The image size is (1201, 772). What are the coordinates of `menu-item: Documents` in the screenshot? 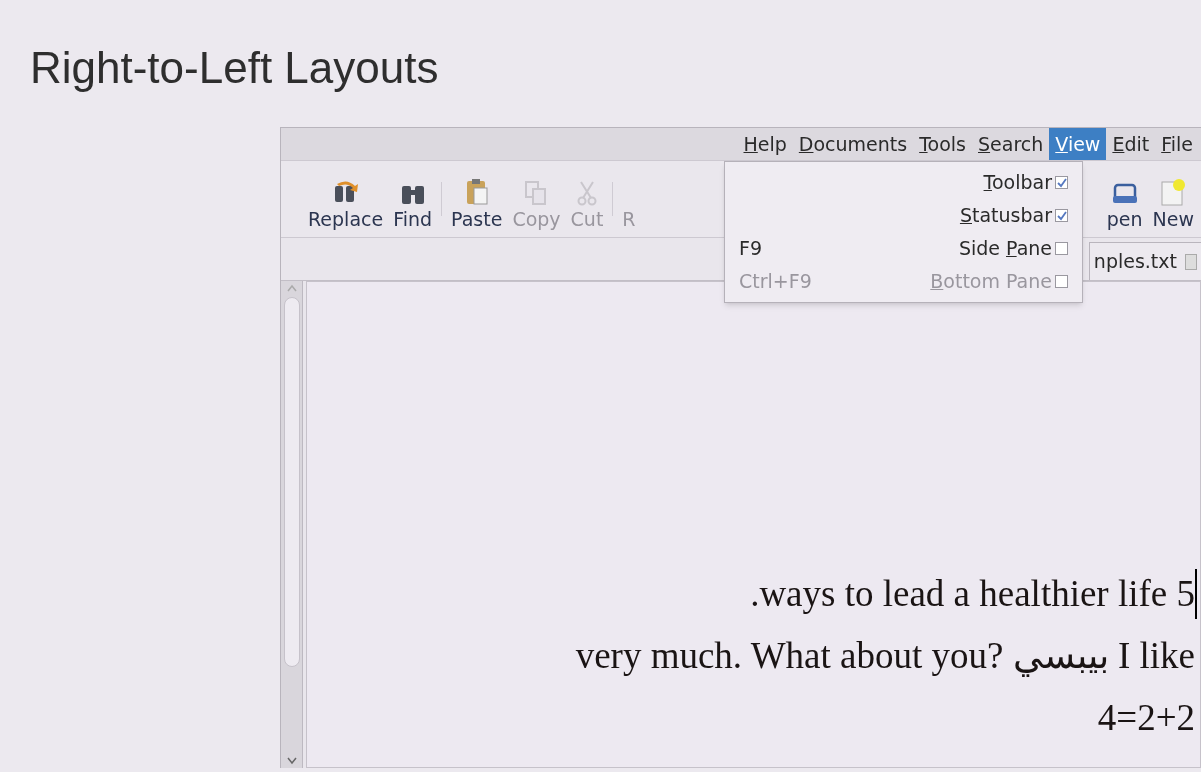 It's located at (853, 144).